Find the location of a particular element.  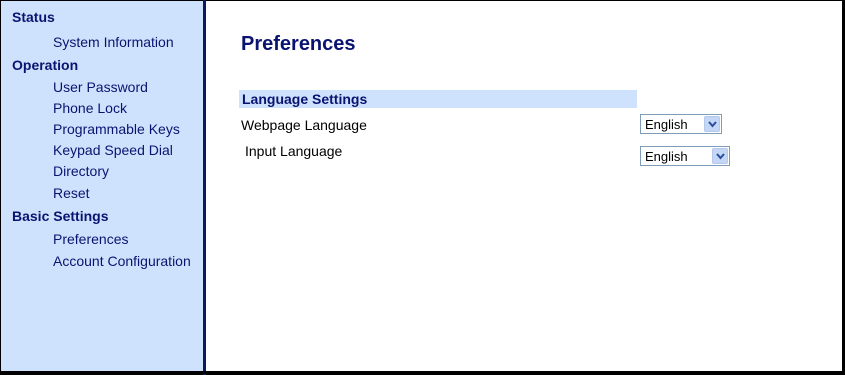

sidebar-item-system-information: System Information is located at coordinates (113, 42).